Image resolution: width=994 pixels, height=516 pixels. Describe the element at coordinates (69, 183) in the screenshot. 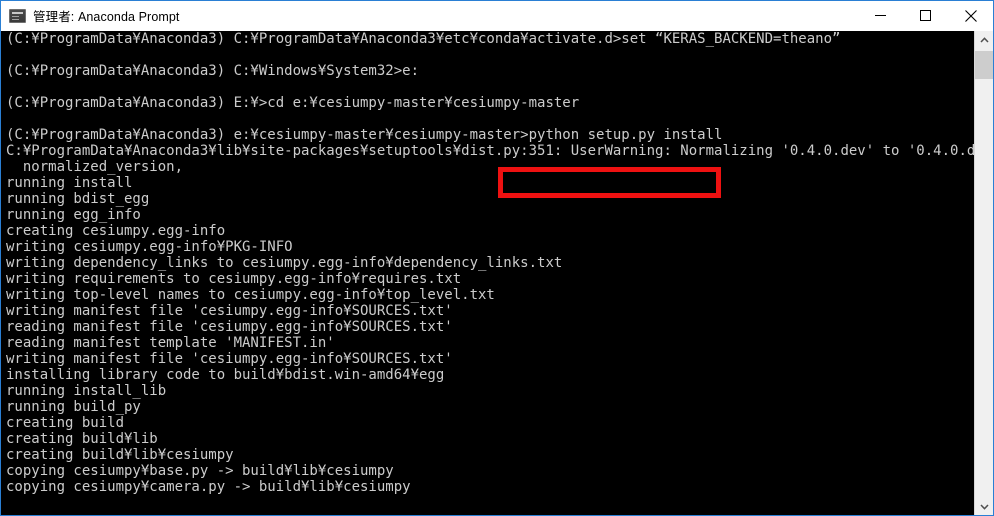

I see `terminal-line: running install` at that location.